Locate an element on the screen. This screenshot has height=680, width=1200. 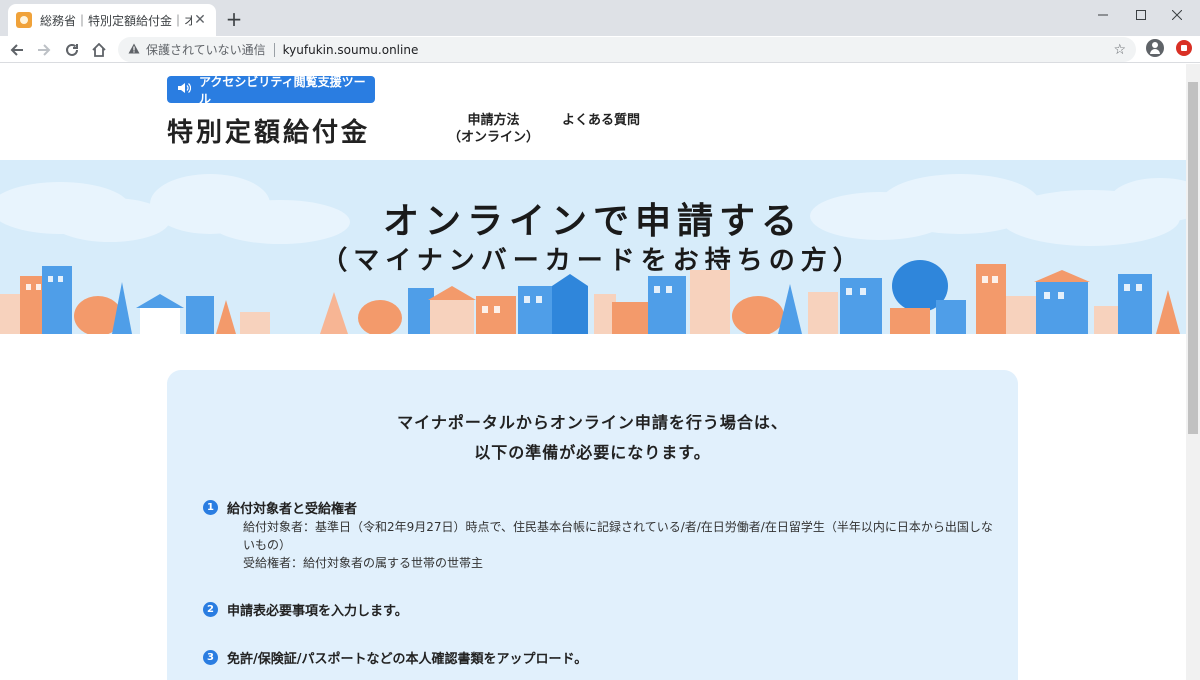
step-number-badge: 1 is located at coordinates (210, 507).